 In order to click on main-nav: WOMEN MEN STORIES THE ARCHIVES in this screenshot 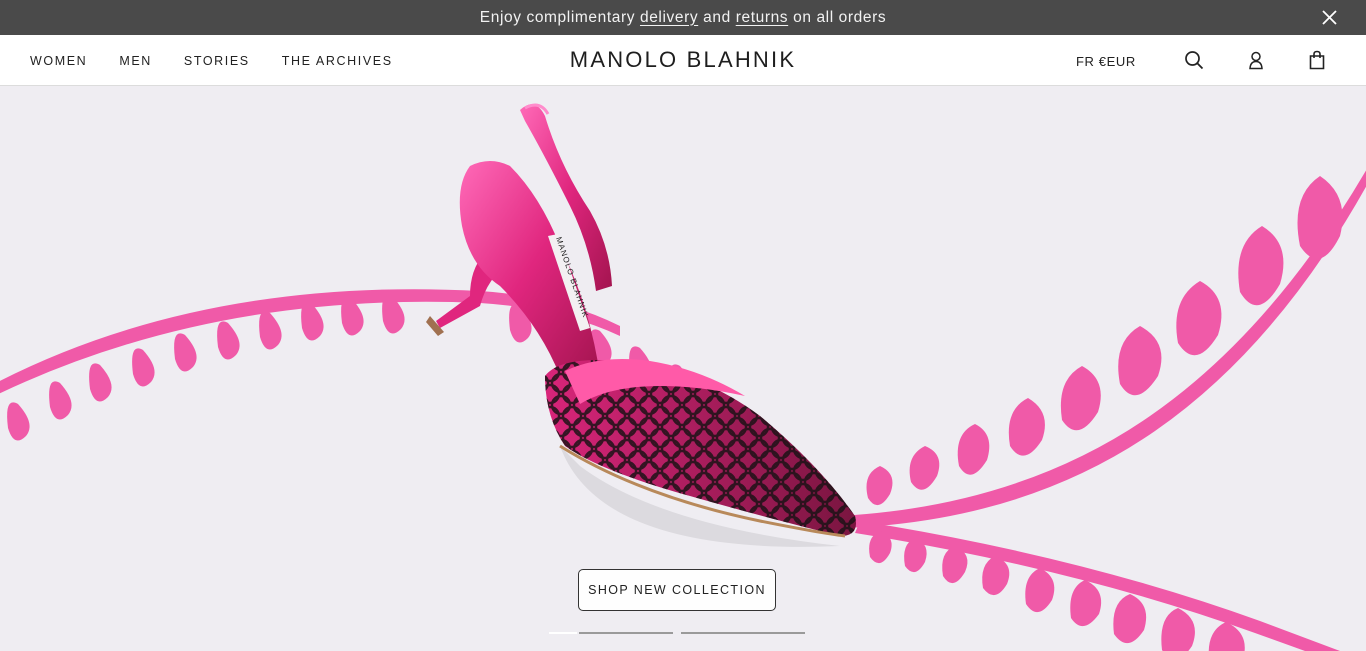, I will do `click(227, 60)`.